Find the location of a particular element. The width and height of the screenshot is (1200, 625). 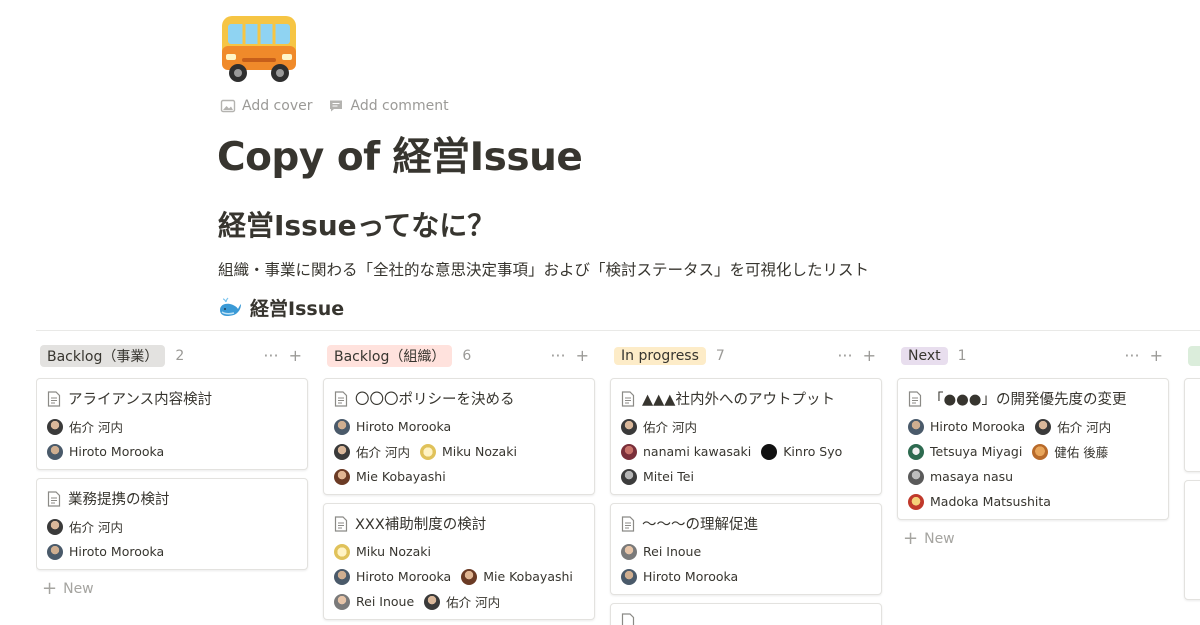

column-label: Next is located at coordinates (924, 356).